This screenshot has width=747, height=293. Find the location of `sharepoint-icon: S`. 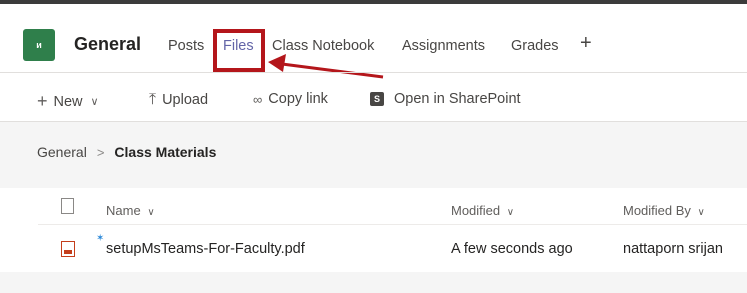

sharepoint-icon: S is located at coordinates (377, 99).